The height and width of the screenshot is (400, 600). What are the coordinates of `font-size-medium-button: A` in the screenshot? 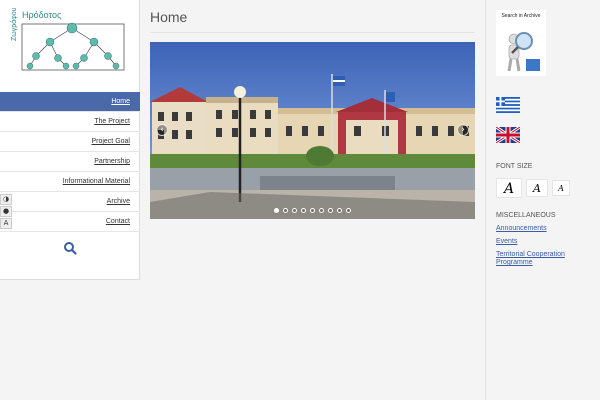 It's located at (537, 188).